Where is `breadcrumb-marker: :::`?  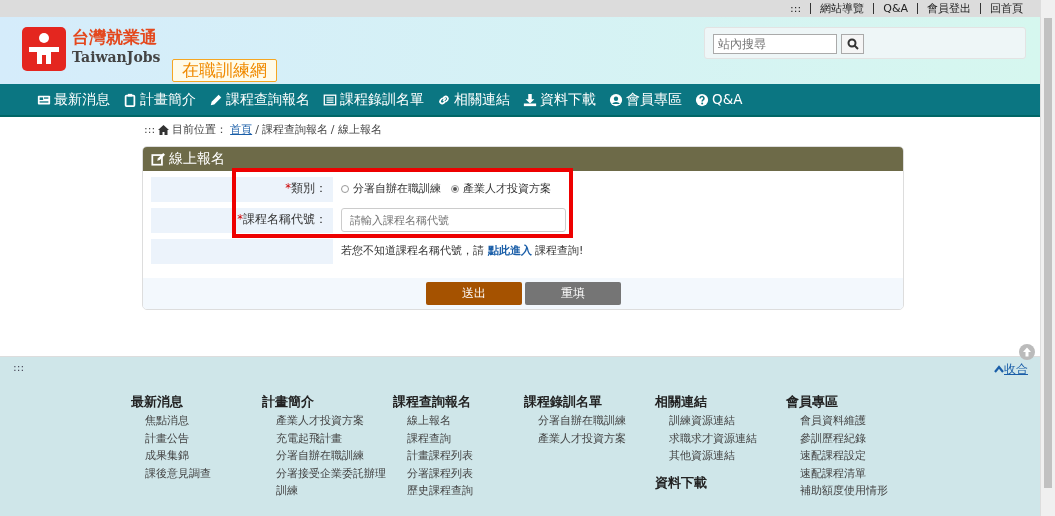 breadcrumb-marker: ::: is located at coordinates (150, 130).